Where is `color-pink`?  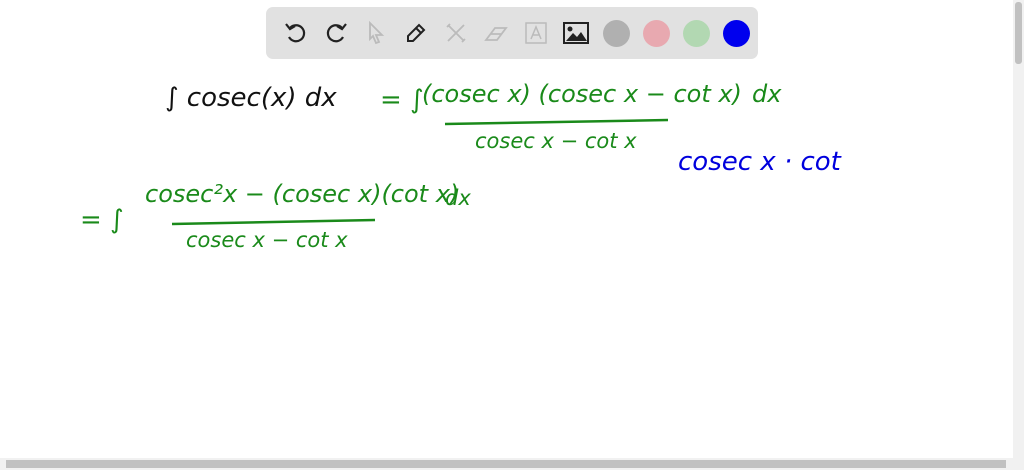
color-pink is located at coordinates (656, 33).